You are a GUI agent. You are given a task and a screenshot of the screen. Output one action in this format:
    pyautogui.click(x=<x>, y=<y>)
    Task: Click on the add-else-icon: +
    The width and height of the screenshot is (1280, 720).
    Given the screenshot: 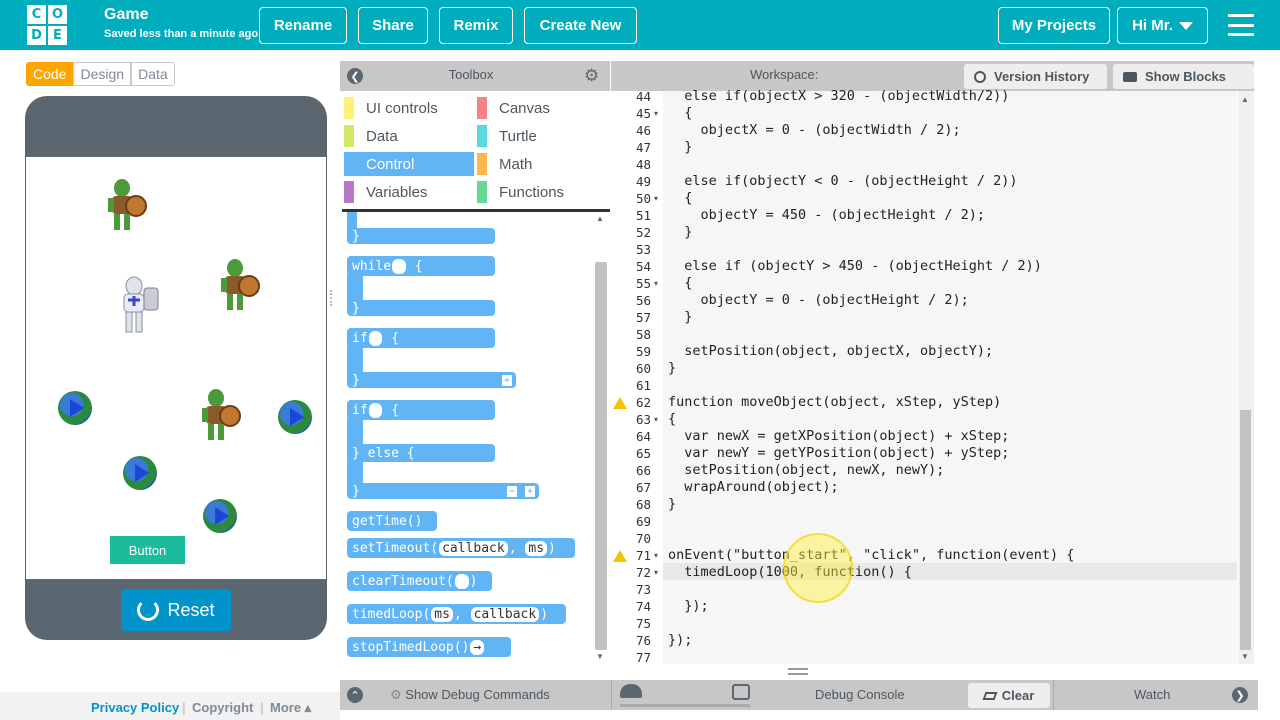 What is the action you would take?
    pyautogui.click(x=506, y=380)
    